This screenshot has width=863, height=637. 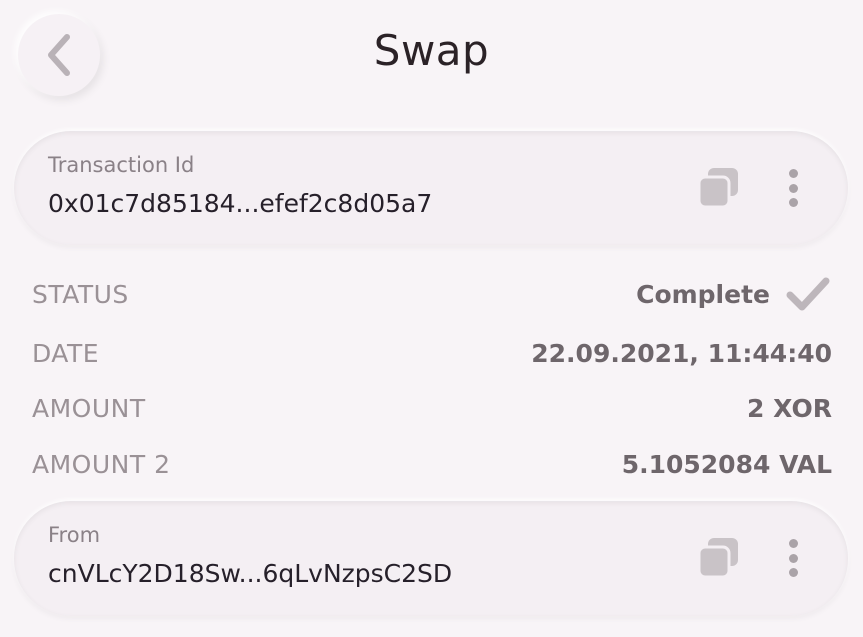 I want to click on copy-transaction-id-button, so click(x=719, y=188).